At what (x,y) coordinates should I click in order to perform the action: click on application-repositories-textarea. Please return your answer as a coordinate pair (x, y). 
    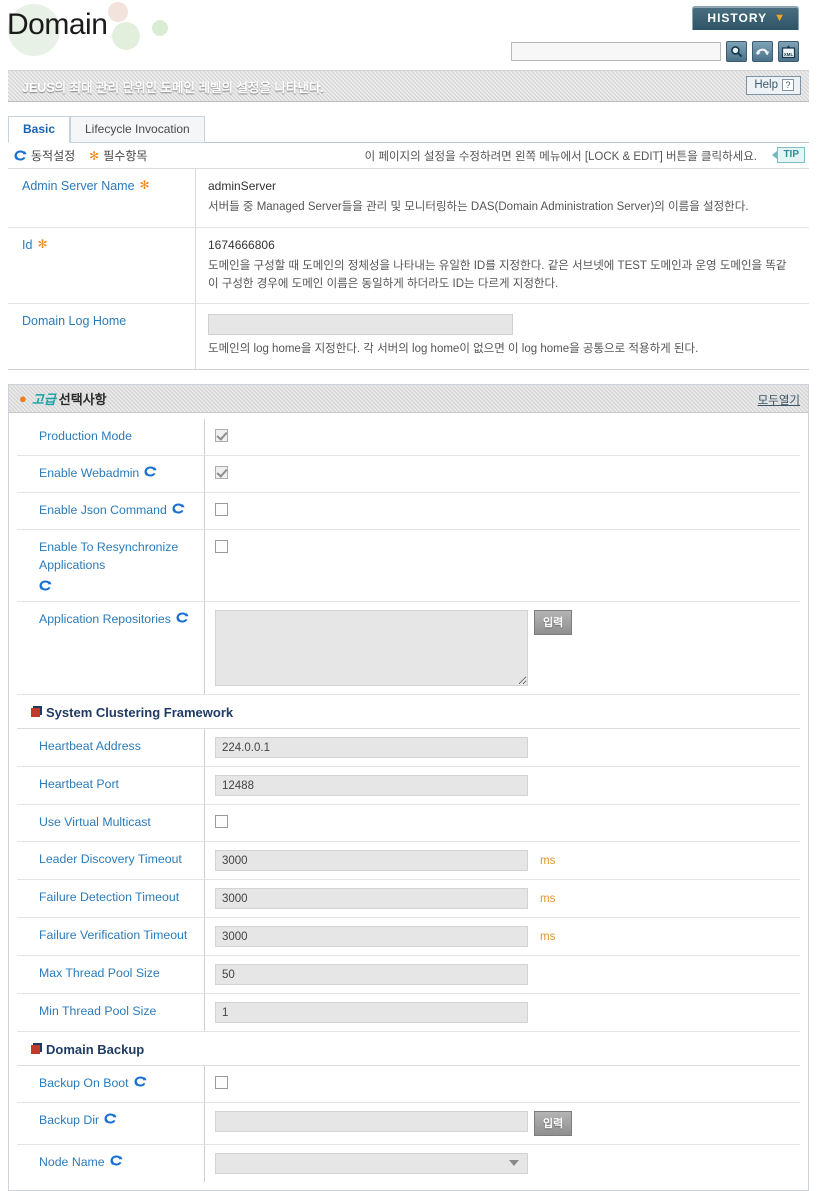
    Looking at the image, I should click on (371, 648).